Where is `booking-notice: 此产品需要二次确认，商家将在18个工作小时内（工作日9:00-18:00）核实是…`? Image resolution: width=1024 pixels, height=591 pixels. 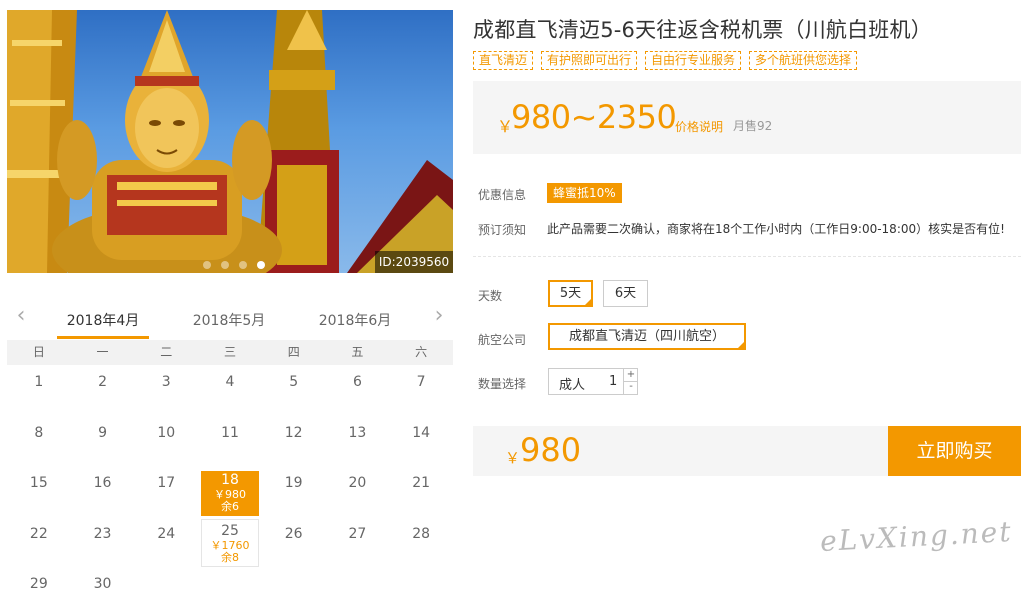 booking-notice: 此产品需要二次确认，商家将在18个工作小时内（工作日9:00-18:00）核实是… is located at coordinates (776, 229).